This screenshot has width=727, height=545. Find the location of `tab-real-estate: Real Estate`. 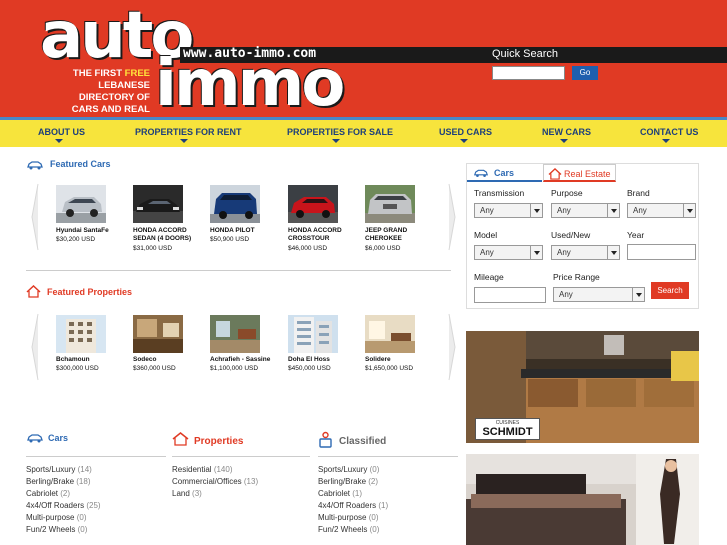

tab-real-estate: Real Estate is located at coordinates (579, 173).